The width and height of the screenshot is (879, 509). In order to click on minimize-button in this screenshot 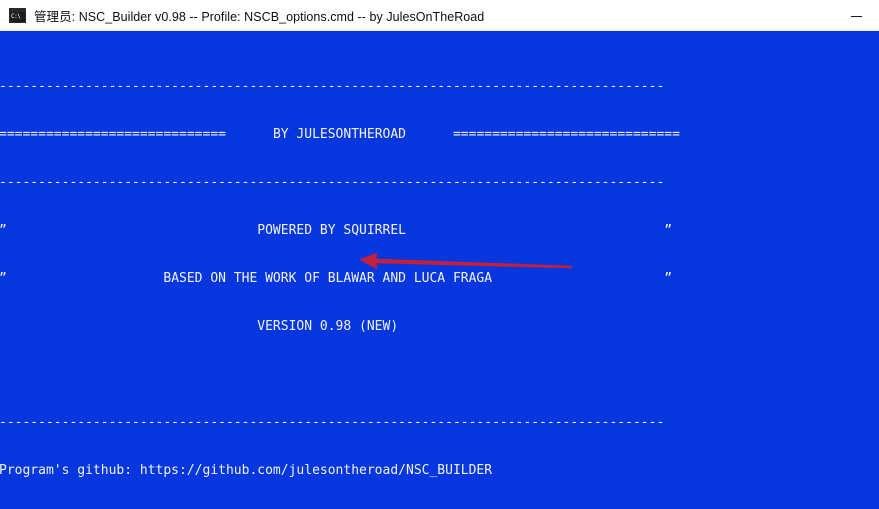, I will do `click(856, 15)`.